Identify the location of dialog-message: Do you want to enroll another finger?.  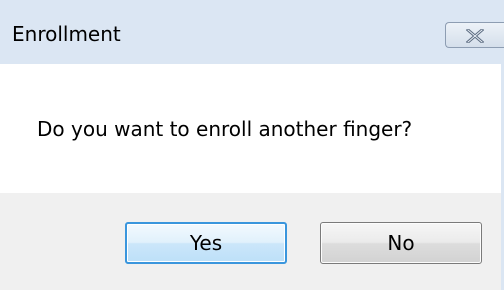
(225, 129).